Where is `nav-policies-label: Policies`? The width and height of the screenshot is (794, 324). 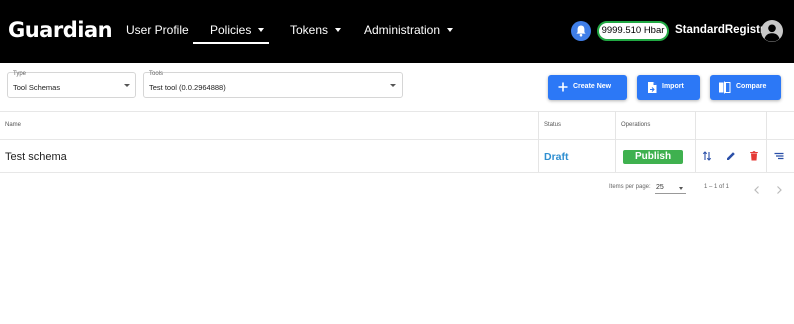 nav-policies-label: Policies is located at coordinates (231, 30).